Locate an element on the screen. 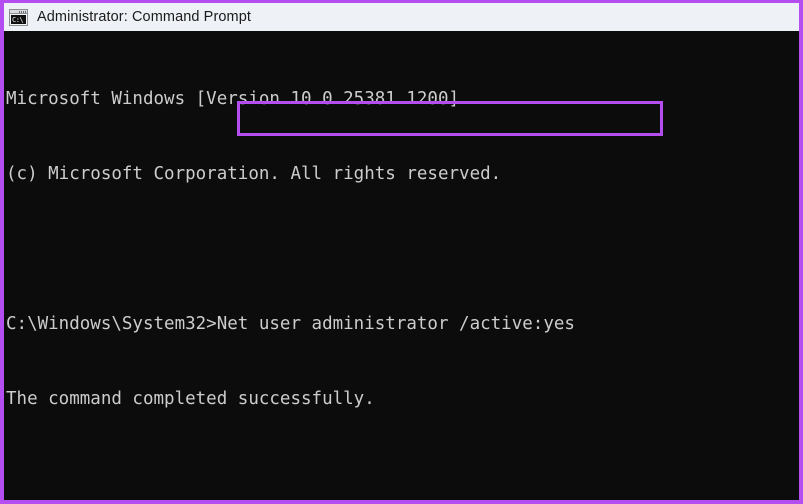  command-prompt-icon: C:\ is located at coordinates (18, 17).